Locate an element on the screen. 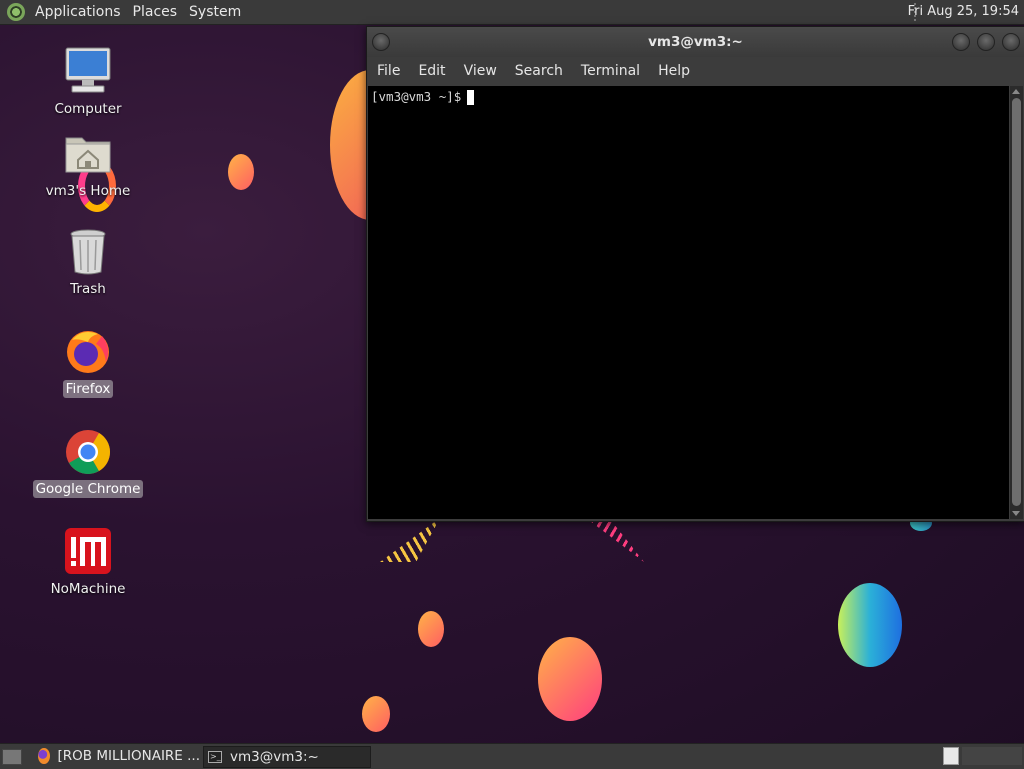 The height and width of the screenshot is (769, 1024). terminal-scrollbar is located at coordinates (1016, 302).